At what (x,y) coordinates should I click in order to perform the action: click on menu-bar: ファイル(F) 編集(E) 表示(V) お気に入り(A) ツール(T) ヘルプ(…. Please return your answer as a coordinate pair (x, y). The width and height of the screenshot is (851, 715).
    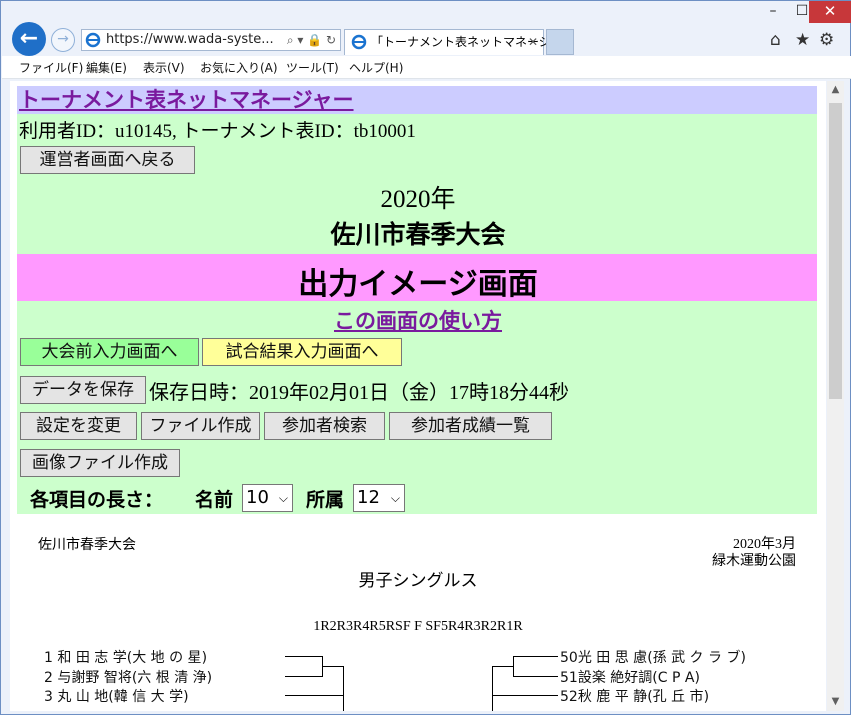
    Looking at the image, I should click on (426, 67).